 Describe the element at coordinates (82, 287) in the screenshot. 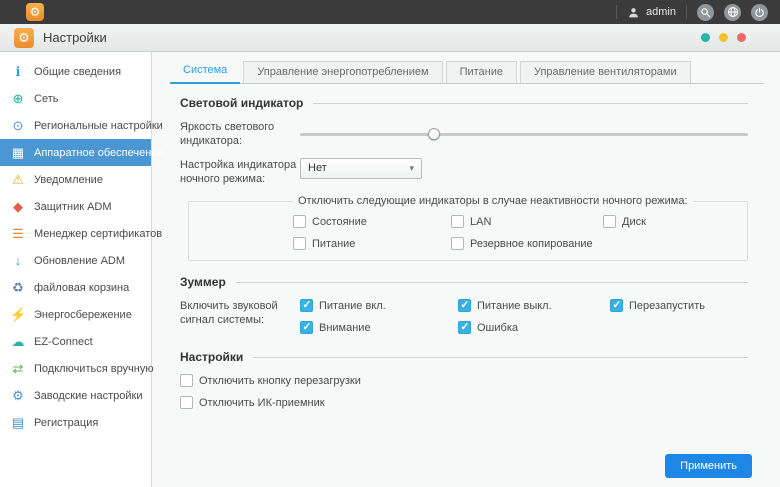

I see `sidebar-item-label: файловая корзина` at that location.